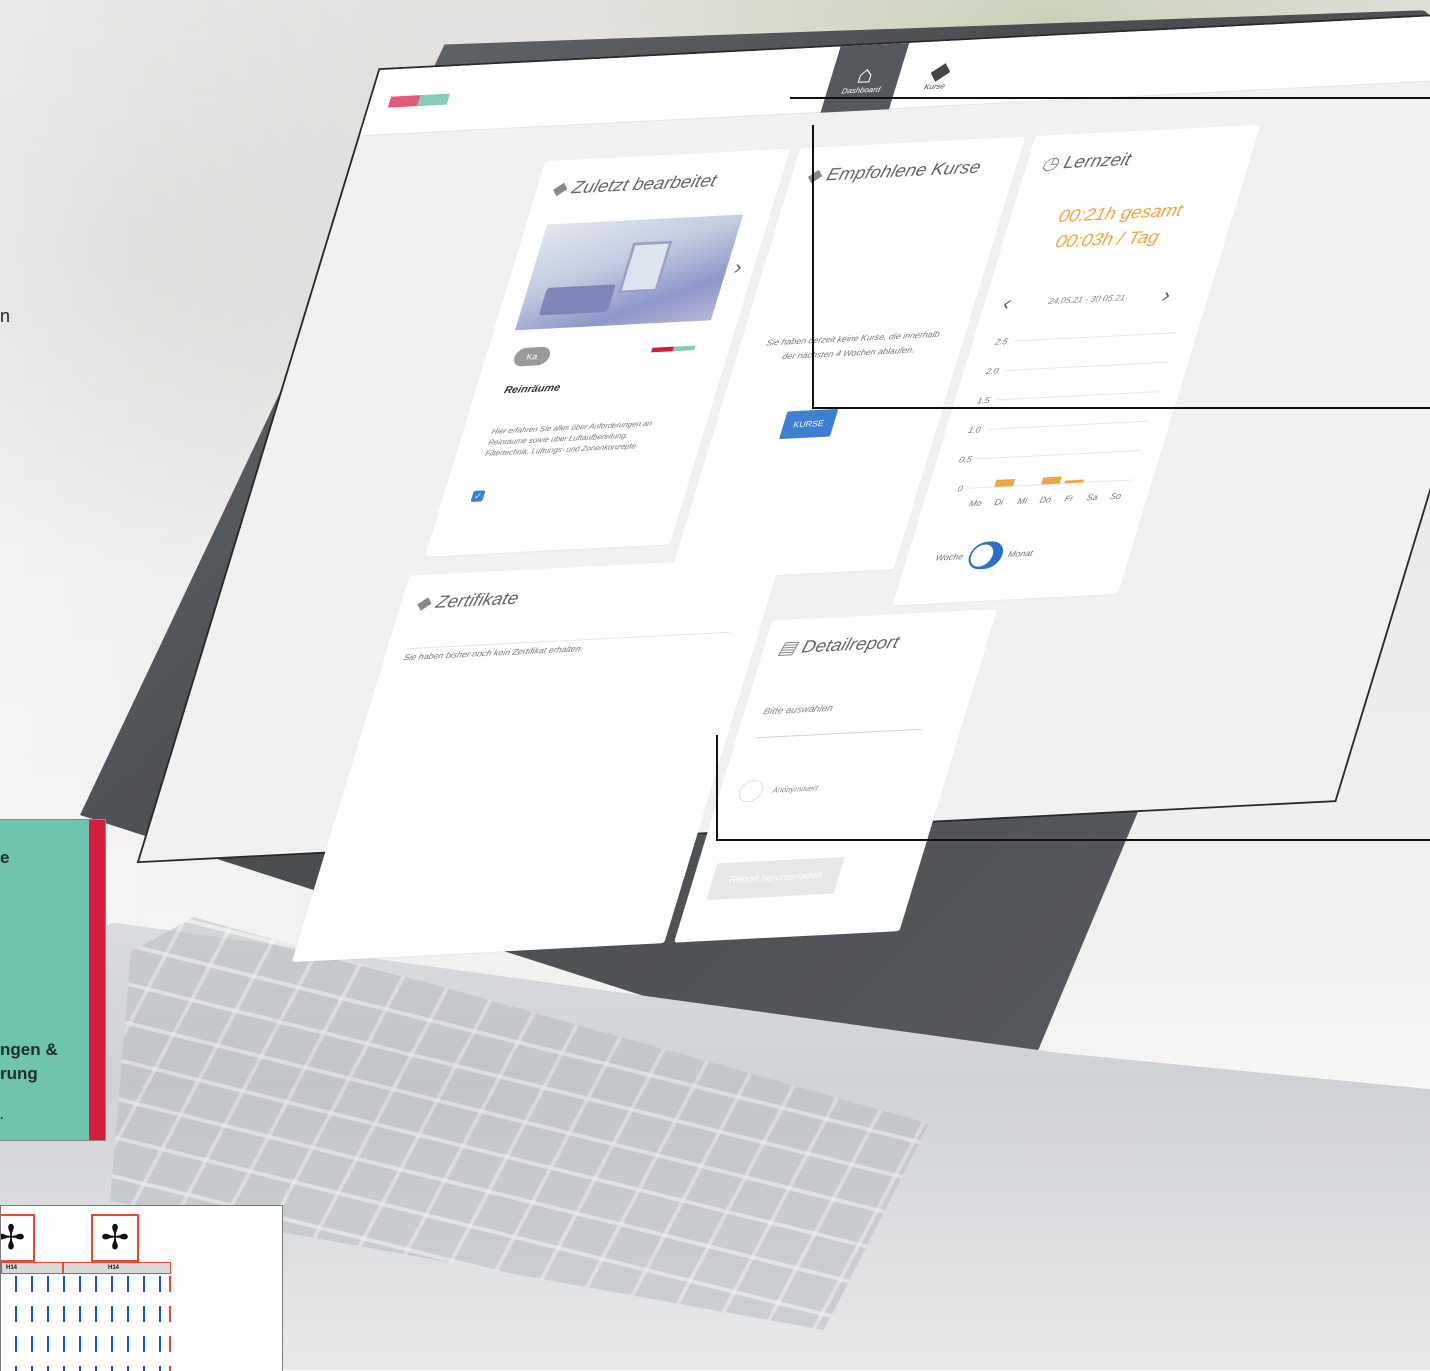 This screenshot has height=1371, width=1430. I want to click on brand-logo, so click(418, 100).